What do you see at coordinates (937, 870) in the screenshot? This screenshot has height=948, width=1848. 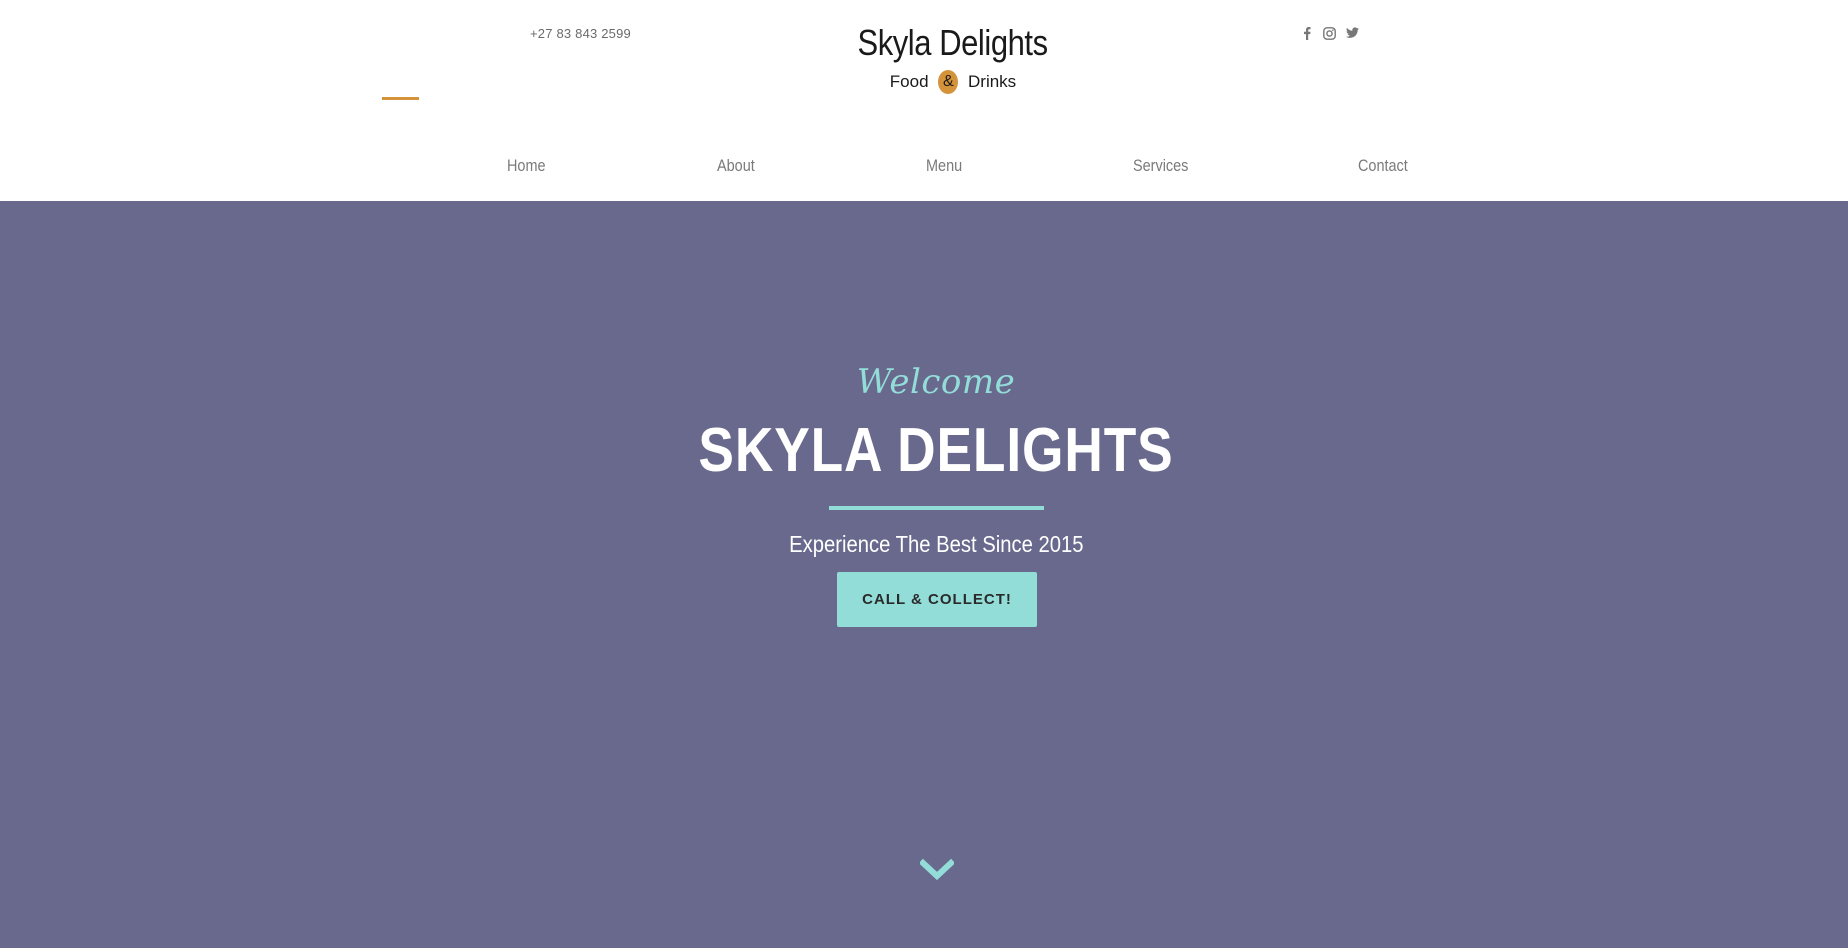 I see `chevron-down-icon` at bounding box center [937, 870].